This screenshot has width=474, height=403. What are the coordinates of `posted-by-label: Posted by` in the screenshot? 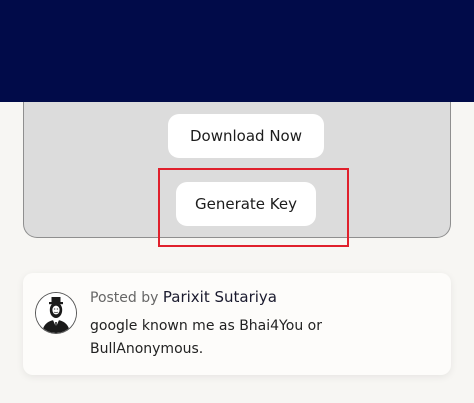 It's located at (124, 298).